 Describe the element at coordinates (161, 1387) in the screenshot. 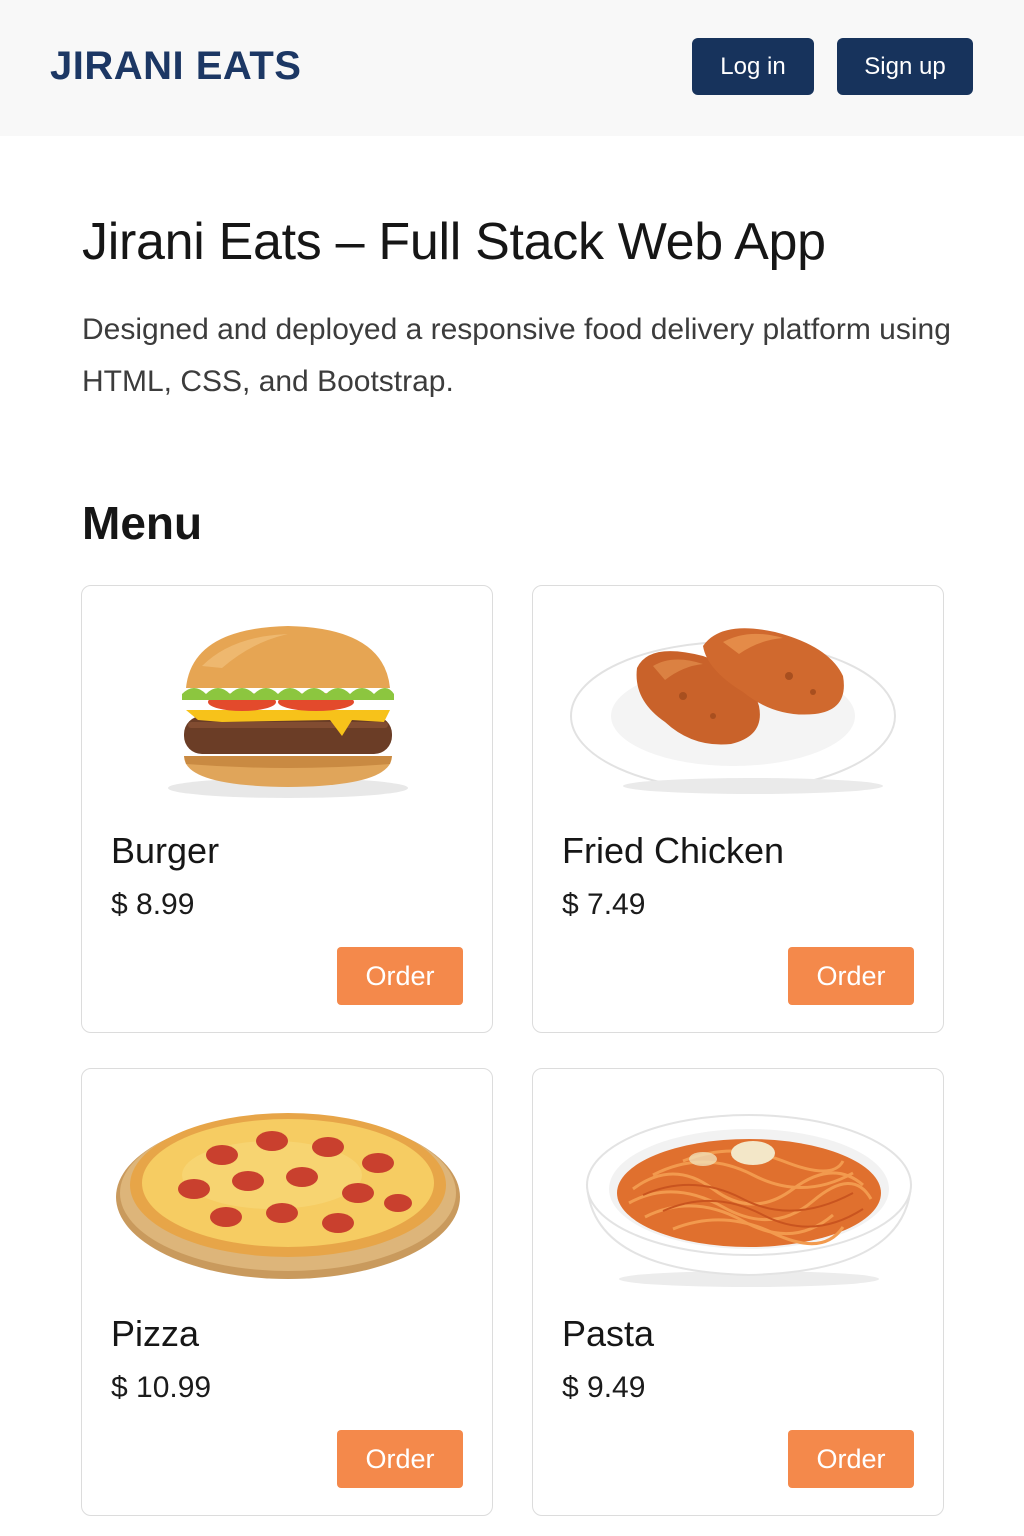

I see `menu-item-price: $ 10.99` at that location.